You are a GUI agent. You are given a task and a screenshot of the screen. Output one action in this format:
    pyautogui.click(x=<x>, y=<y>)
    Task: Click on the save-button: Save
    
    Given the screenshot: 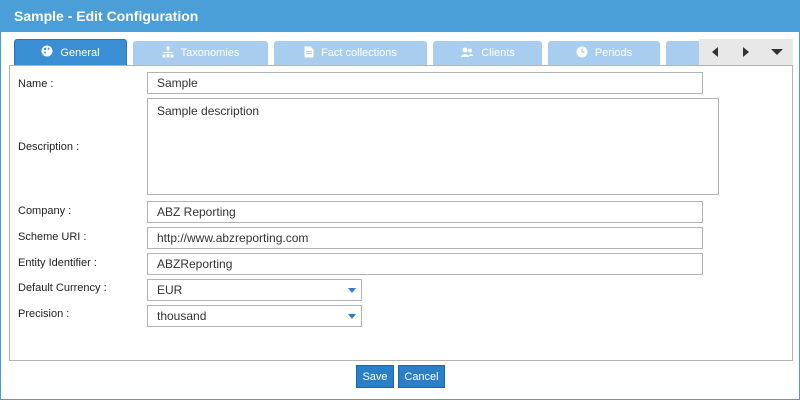 What is the action you would take?
    pyautogui.click(x=375, y=376)
    